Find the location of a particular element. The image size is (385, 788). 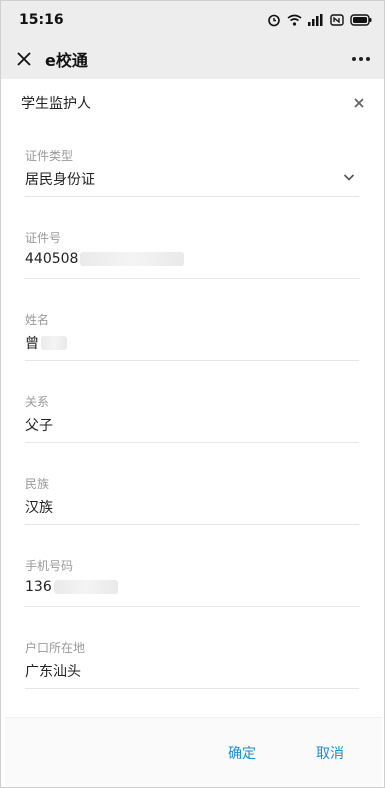

field-value-wrap: 曾 is located at coordinates (46, 343).